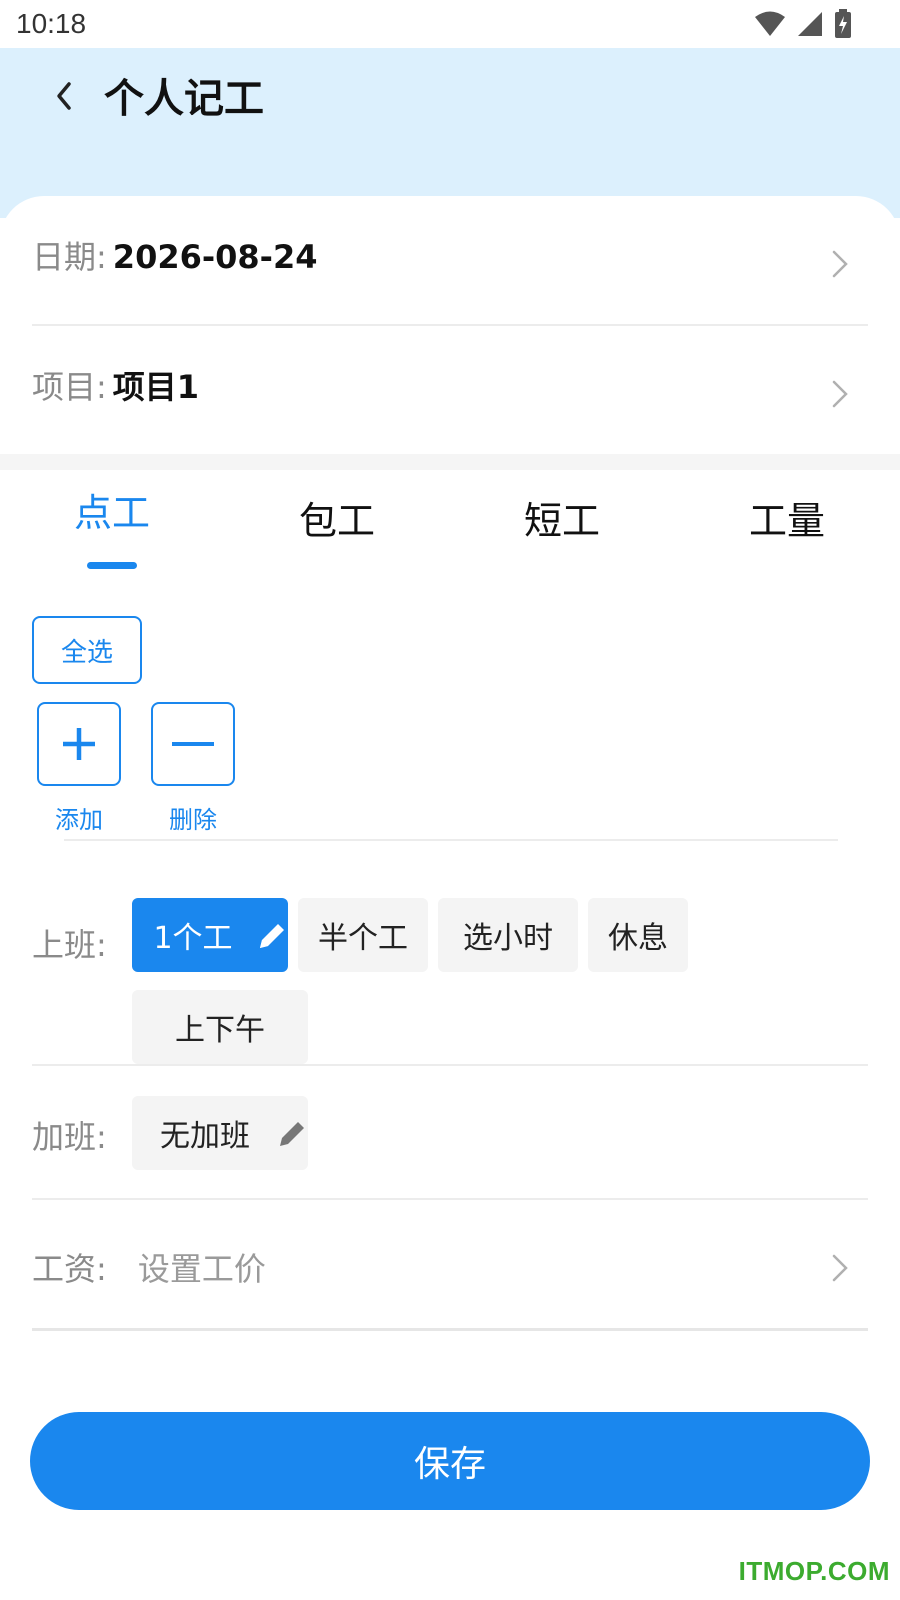 The image size is (900, 1600). Describe the element at coordinates (843, 23) in the screenshot. I see `battery-icon` at that location.